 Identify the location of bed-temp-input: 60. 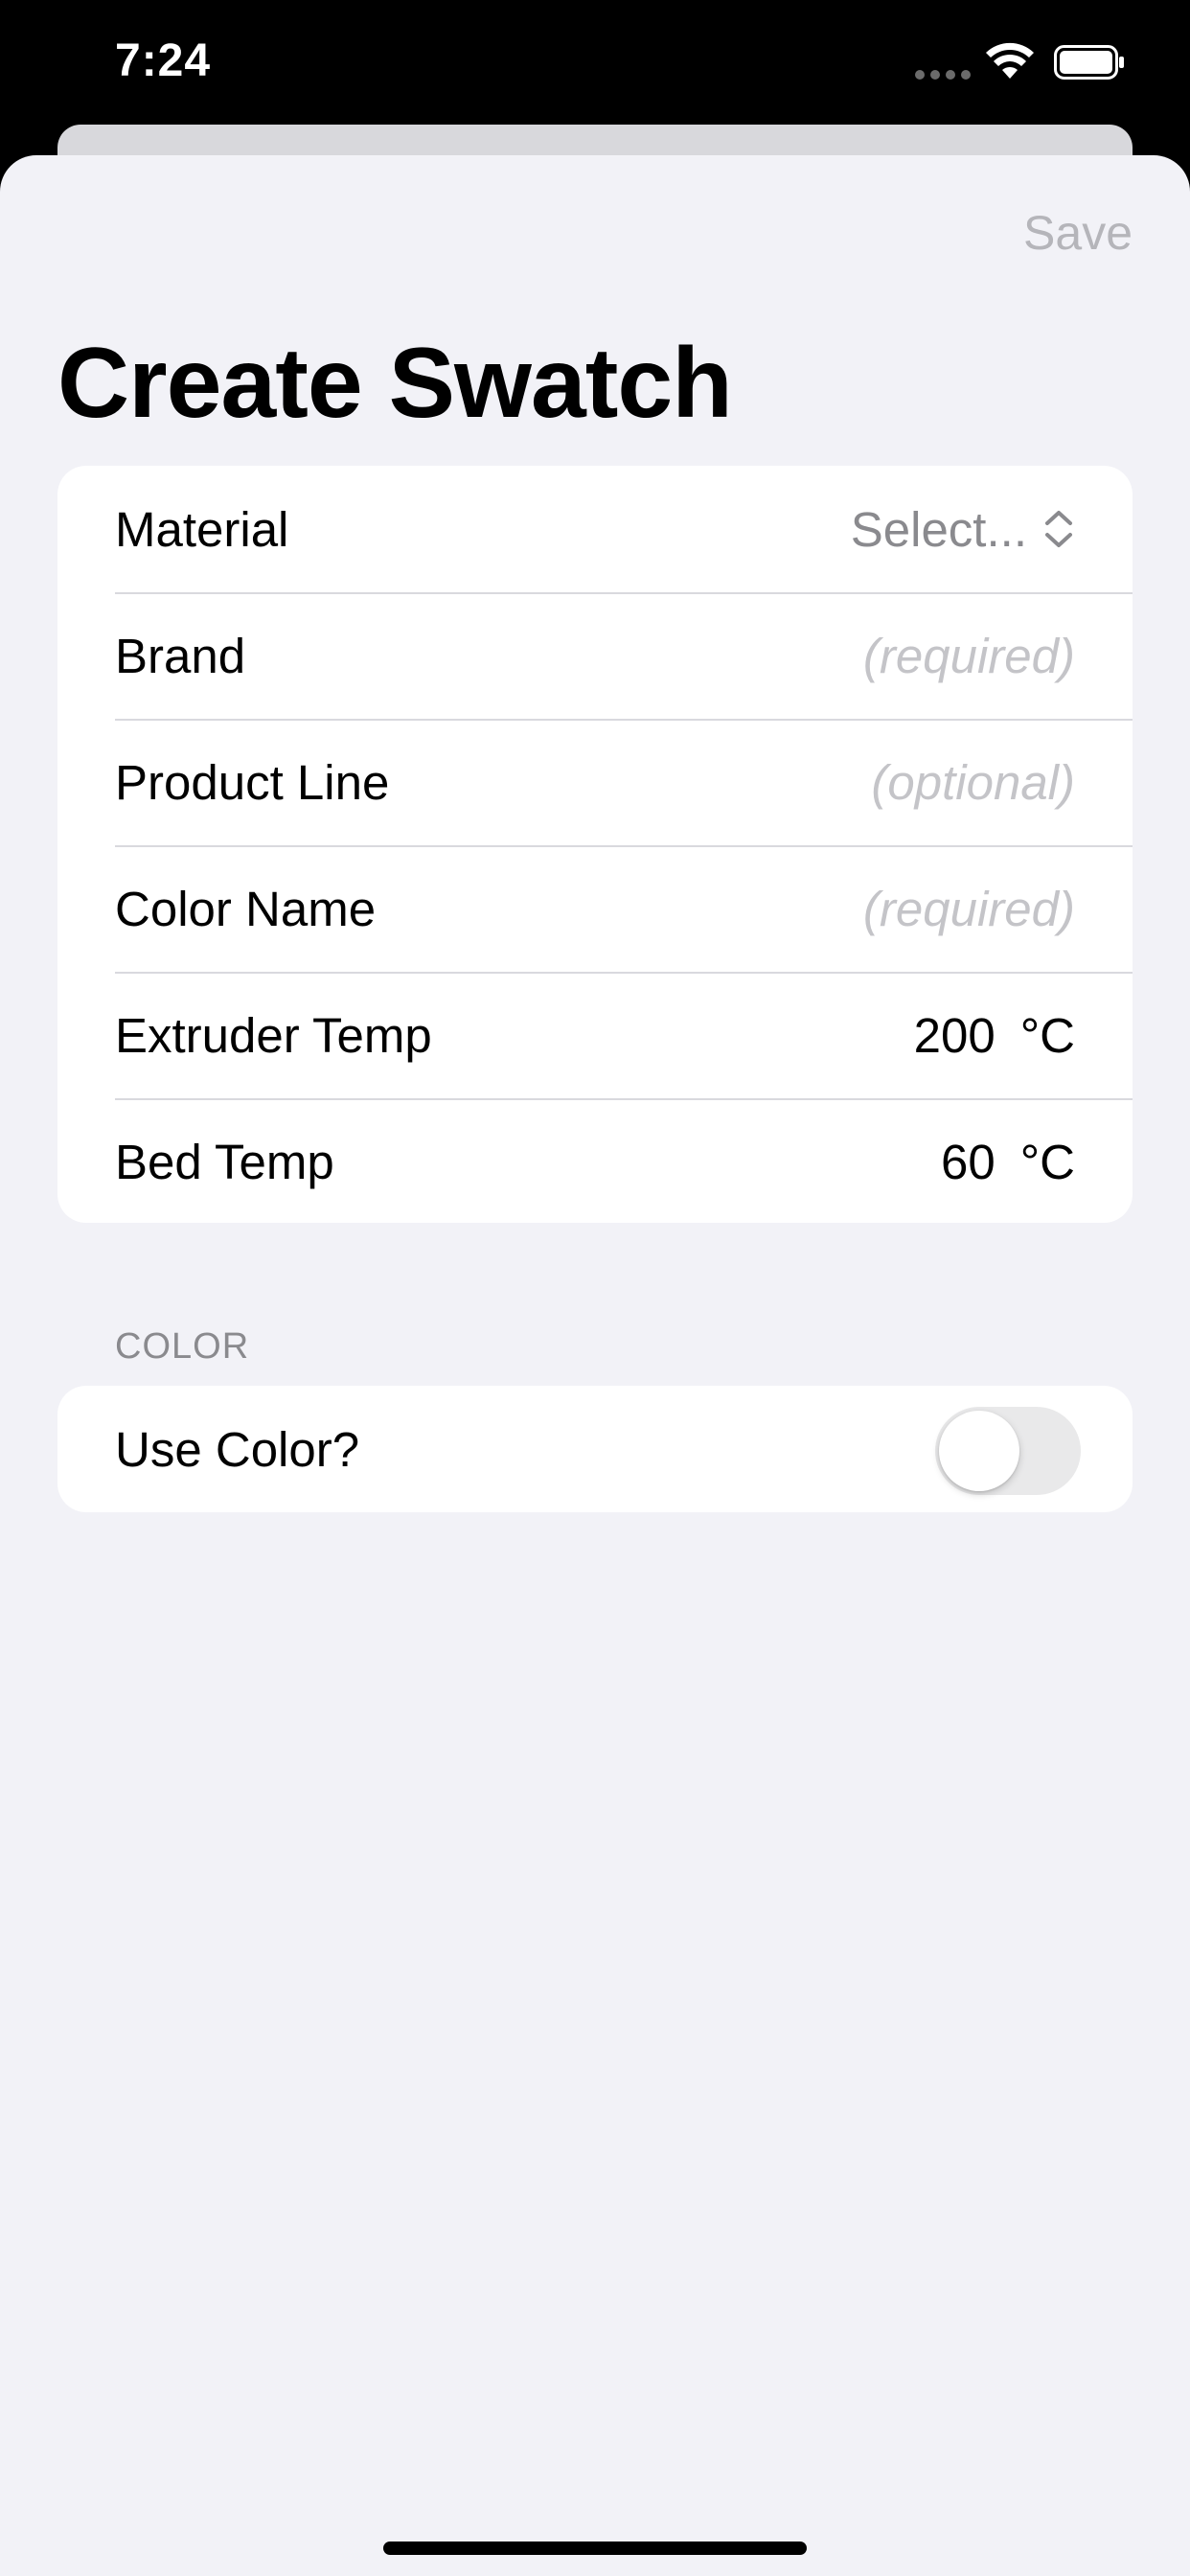
(968, 1162).